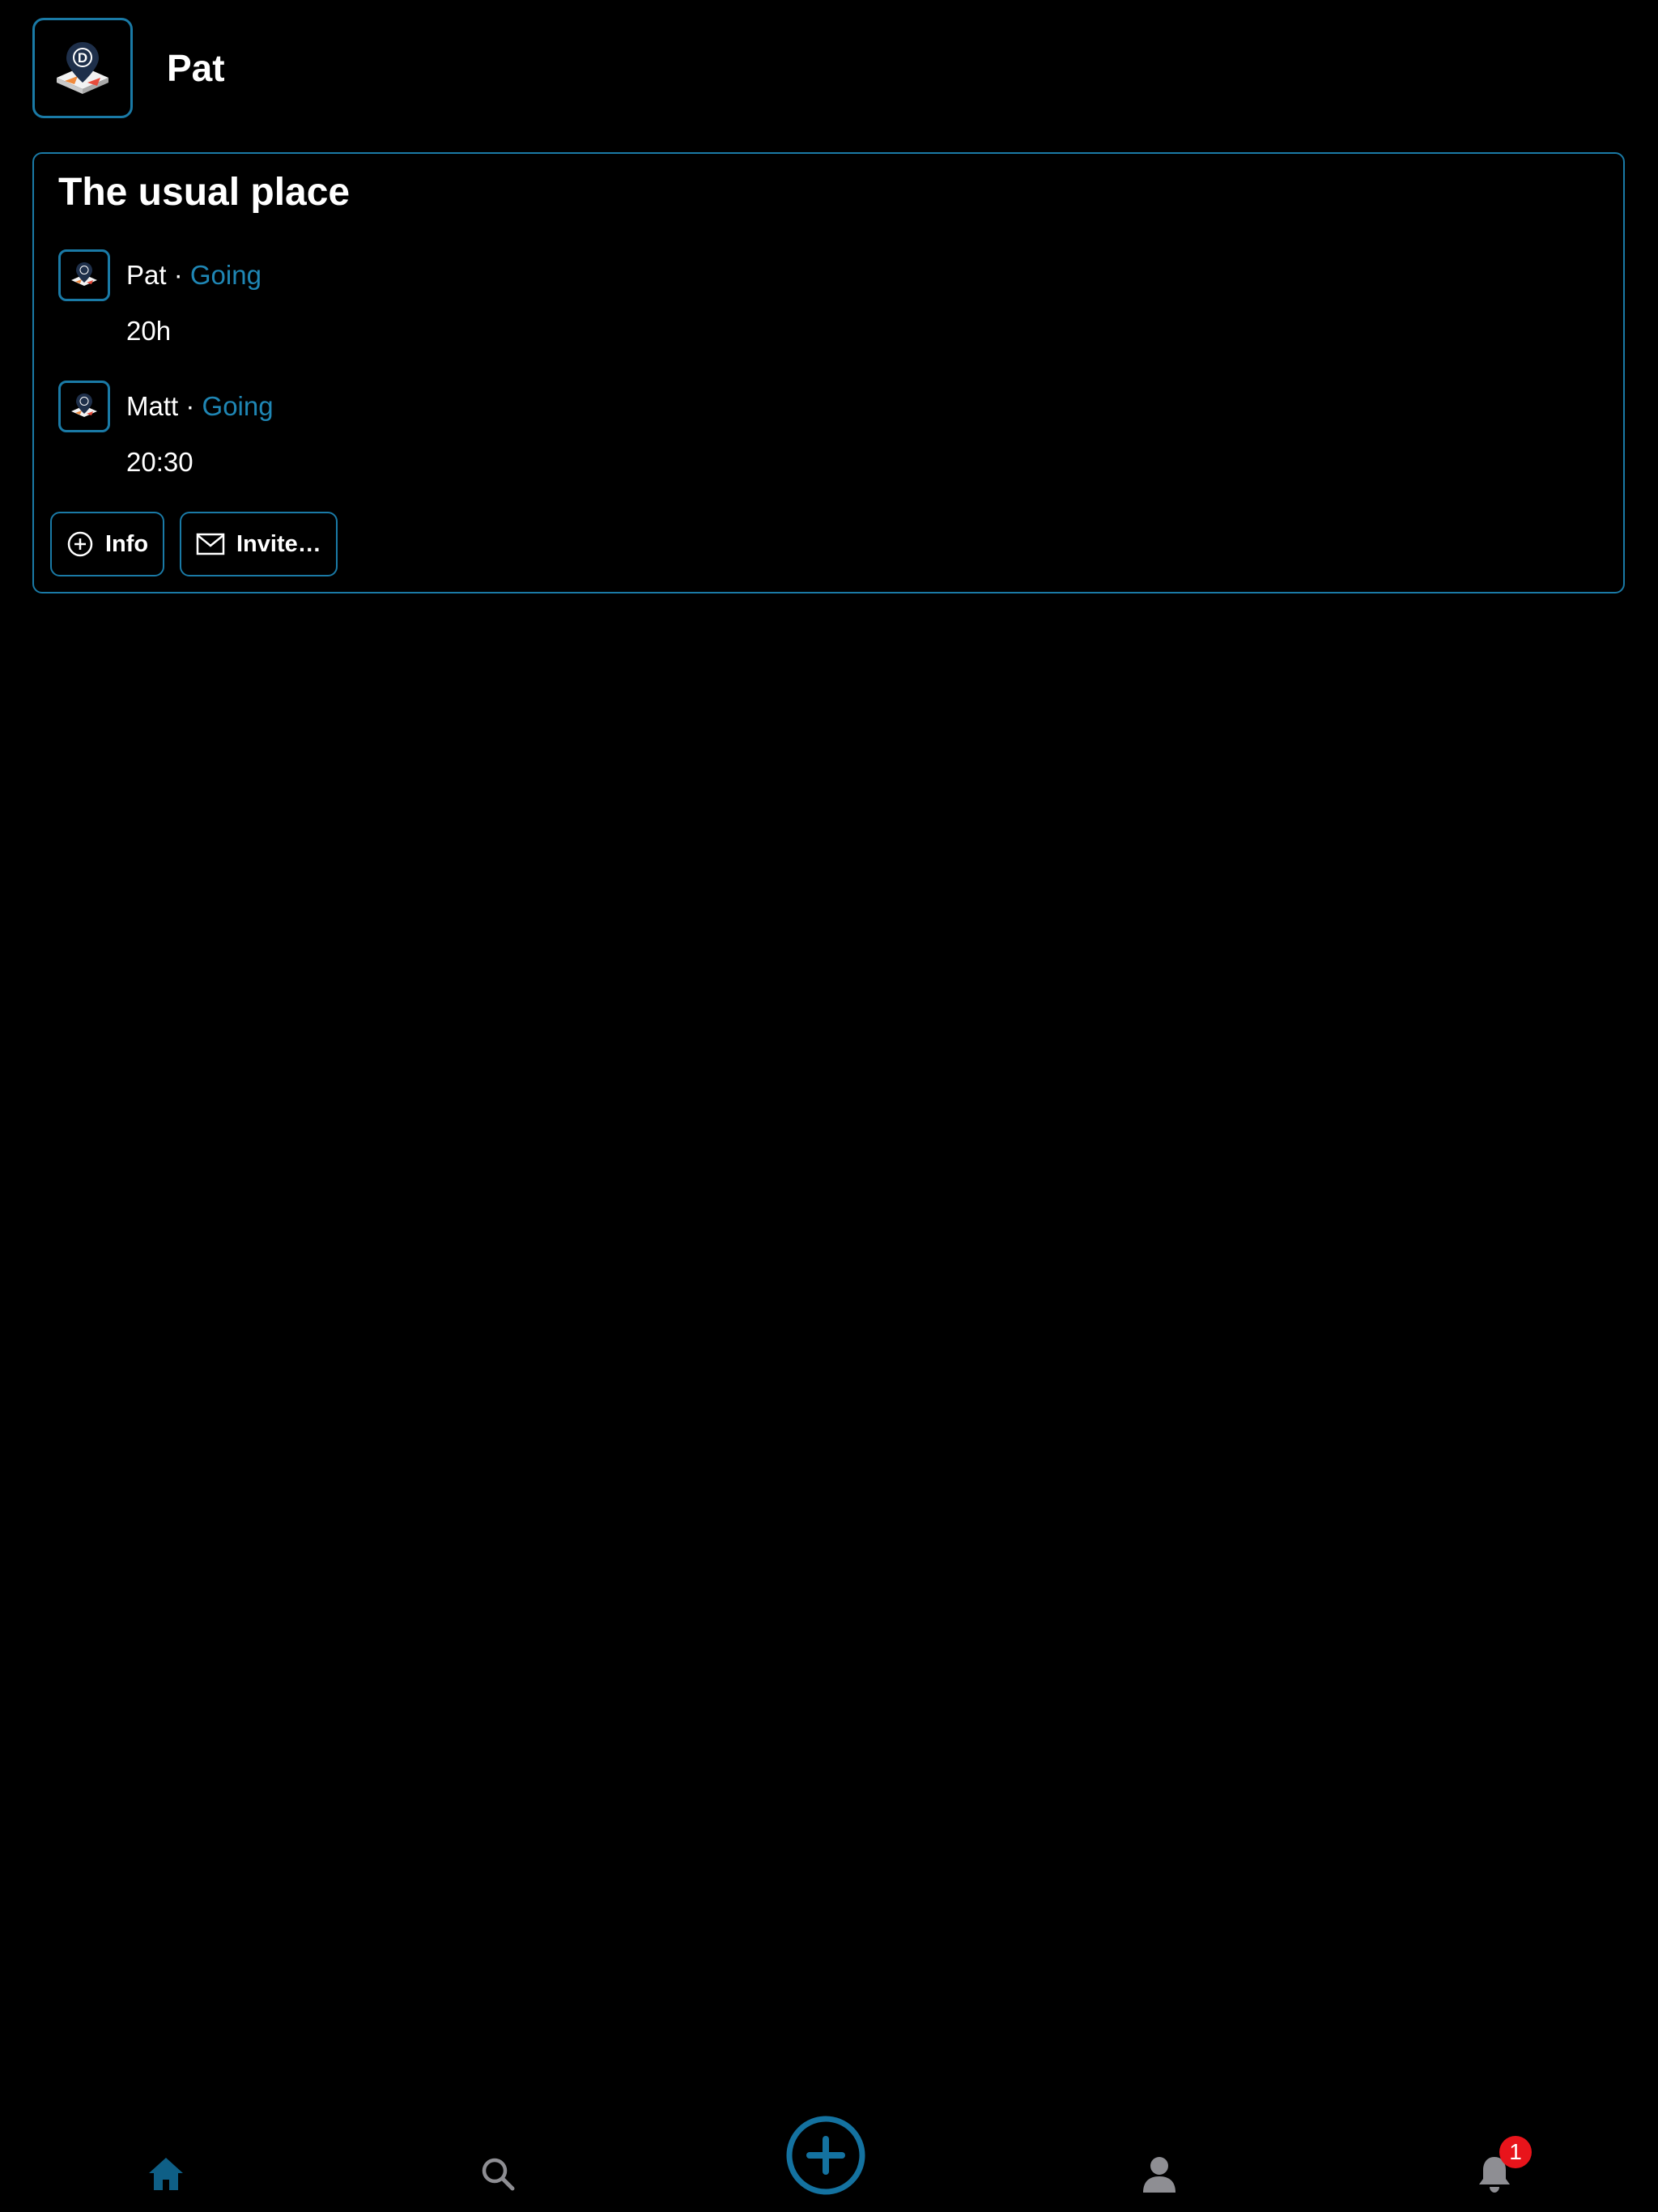 The width and height of the screenshot is (1658, 2212). What do you see at coordinates (146, 275) in the screenshot?
I see `attendee-name: Pat` at bounding box center [146, 275].